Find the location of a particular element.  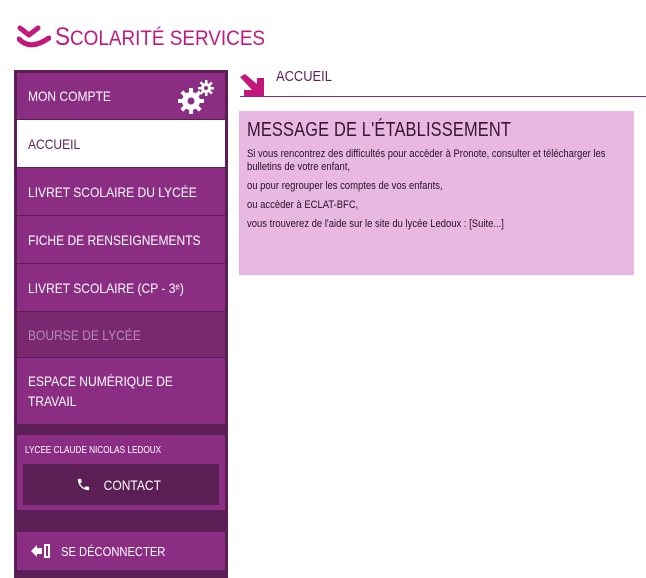

page-title: ACCUEIL is located at coordinates (304, 76).